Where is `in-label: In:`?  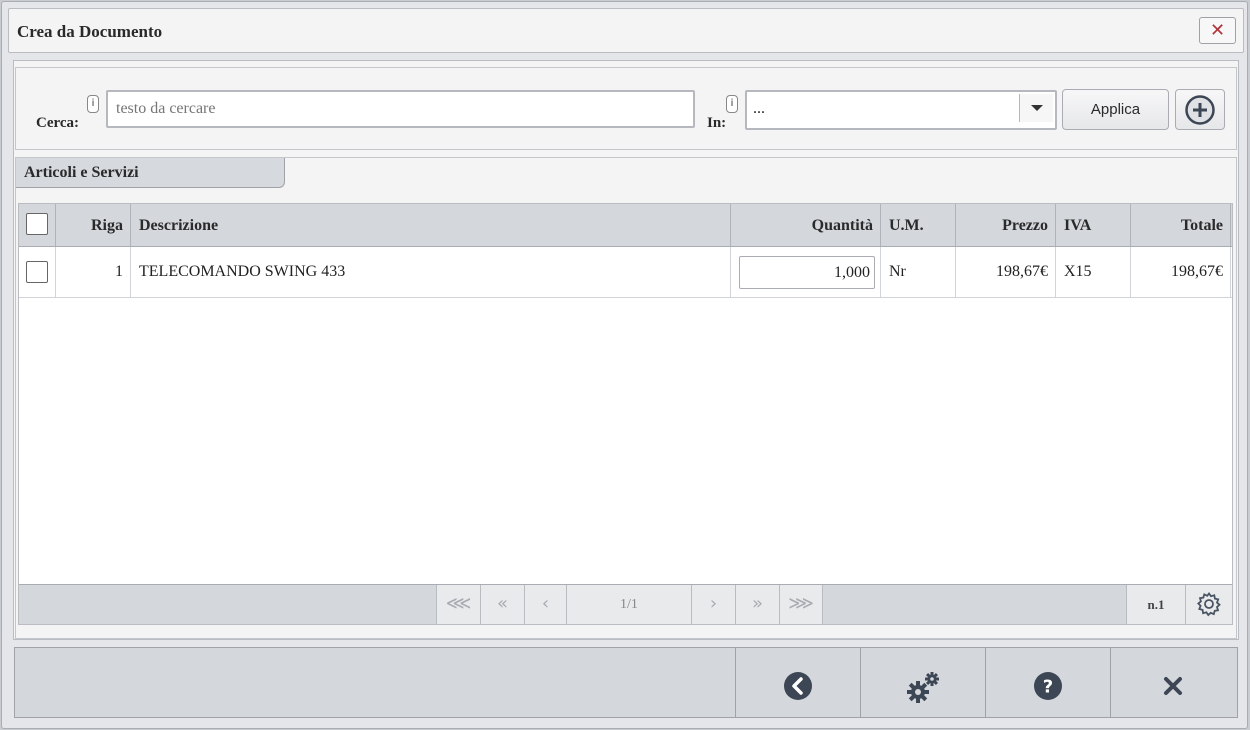 in-label: In: is located at coordinates (717, 123).